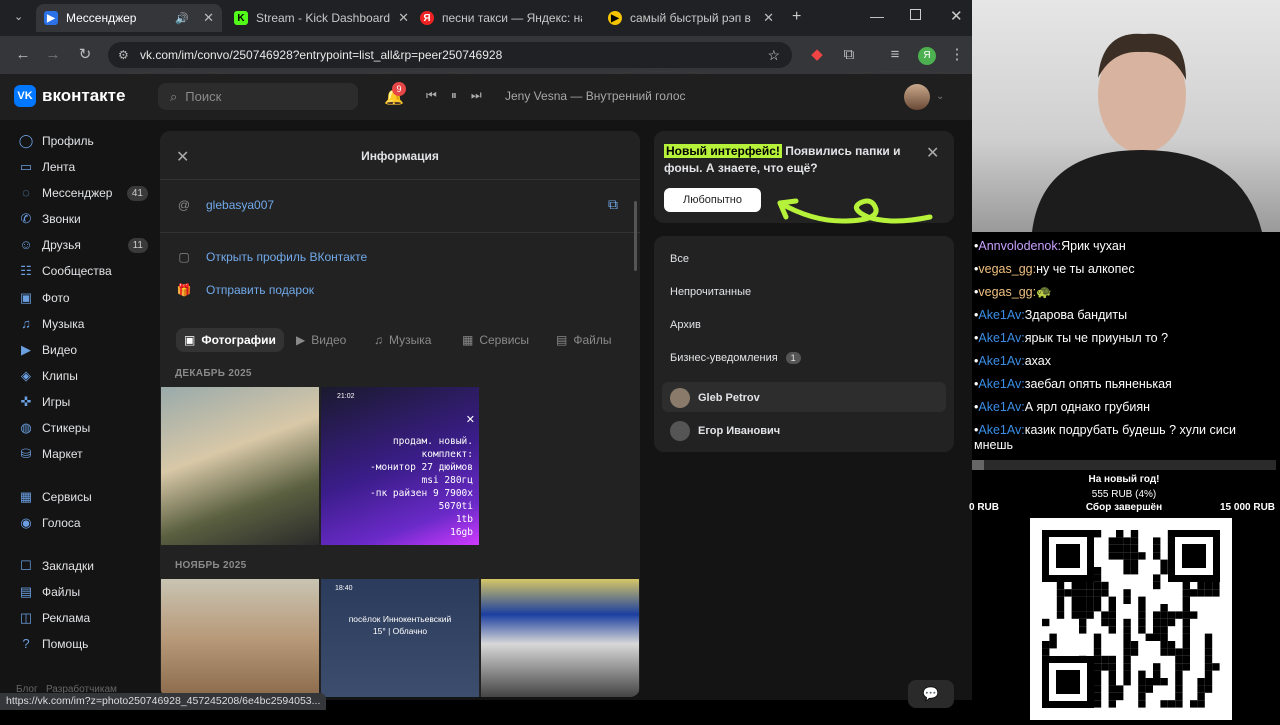 This screenshot has height=725, width=1280. Describe the element at coordinates (1007, 292) in the screenshot. I see `chat-username: vegas_gg:` at that location.